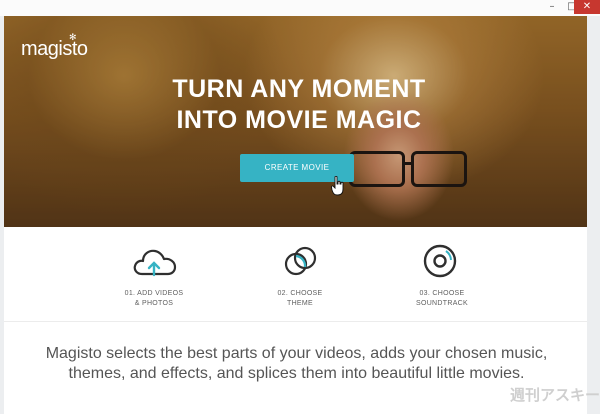  Describe the element at coordinates (299, 120) in the screenshot. I see `hero-headline-line2: INTO MOVIE MAGIC` at that location.